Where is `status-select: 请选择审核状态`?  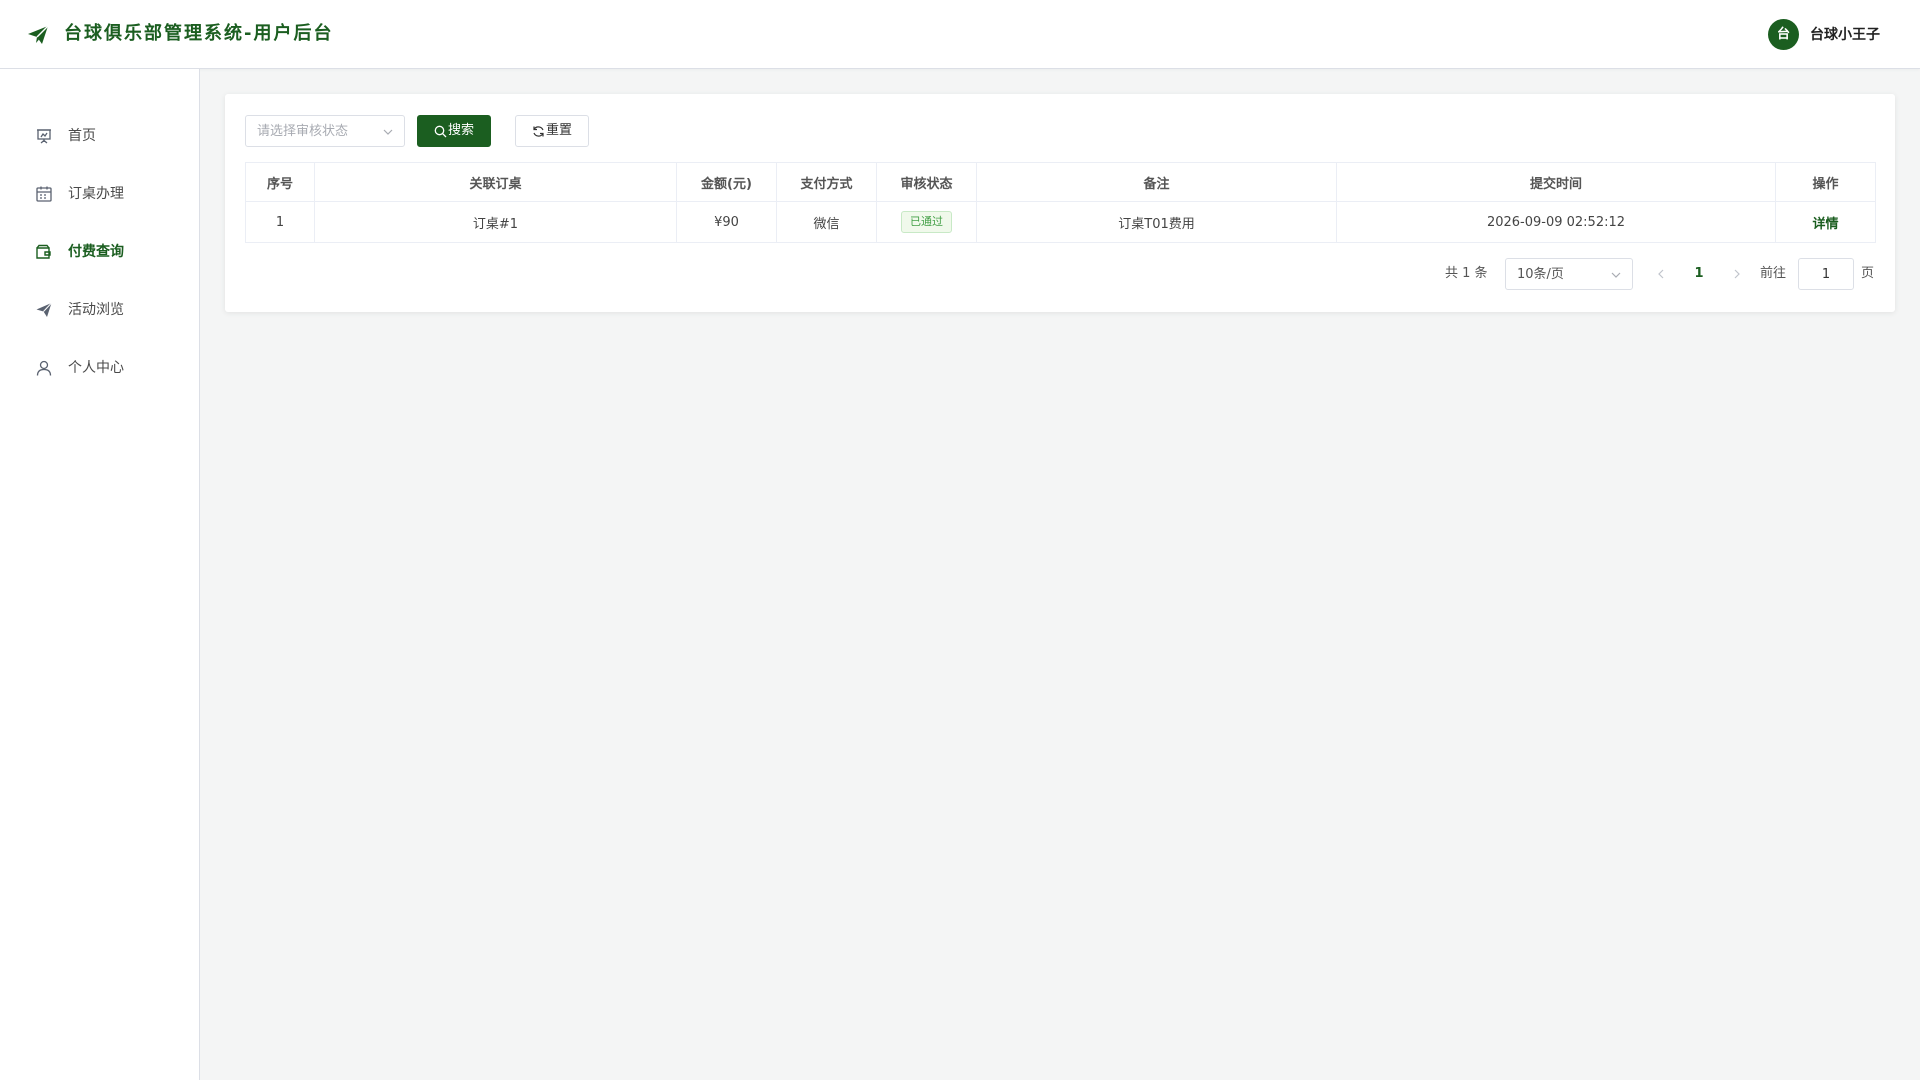 status-select: 请选择审核状态 is located at coordinates (325, 131).